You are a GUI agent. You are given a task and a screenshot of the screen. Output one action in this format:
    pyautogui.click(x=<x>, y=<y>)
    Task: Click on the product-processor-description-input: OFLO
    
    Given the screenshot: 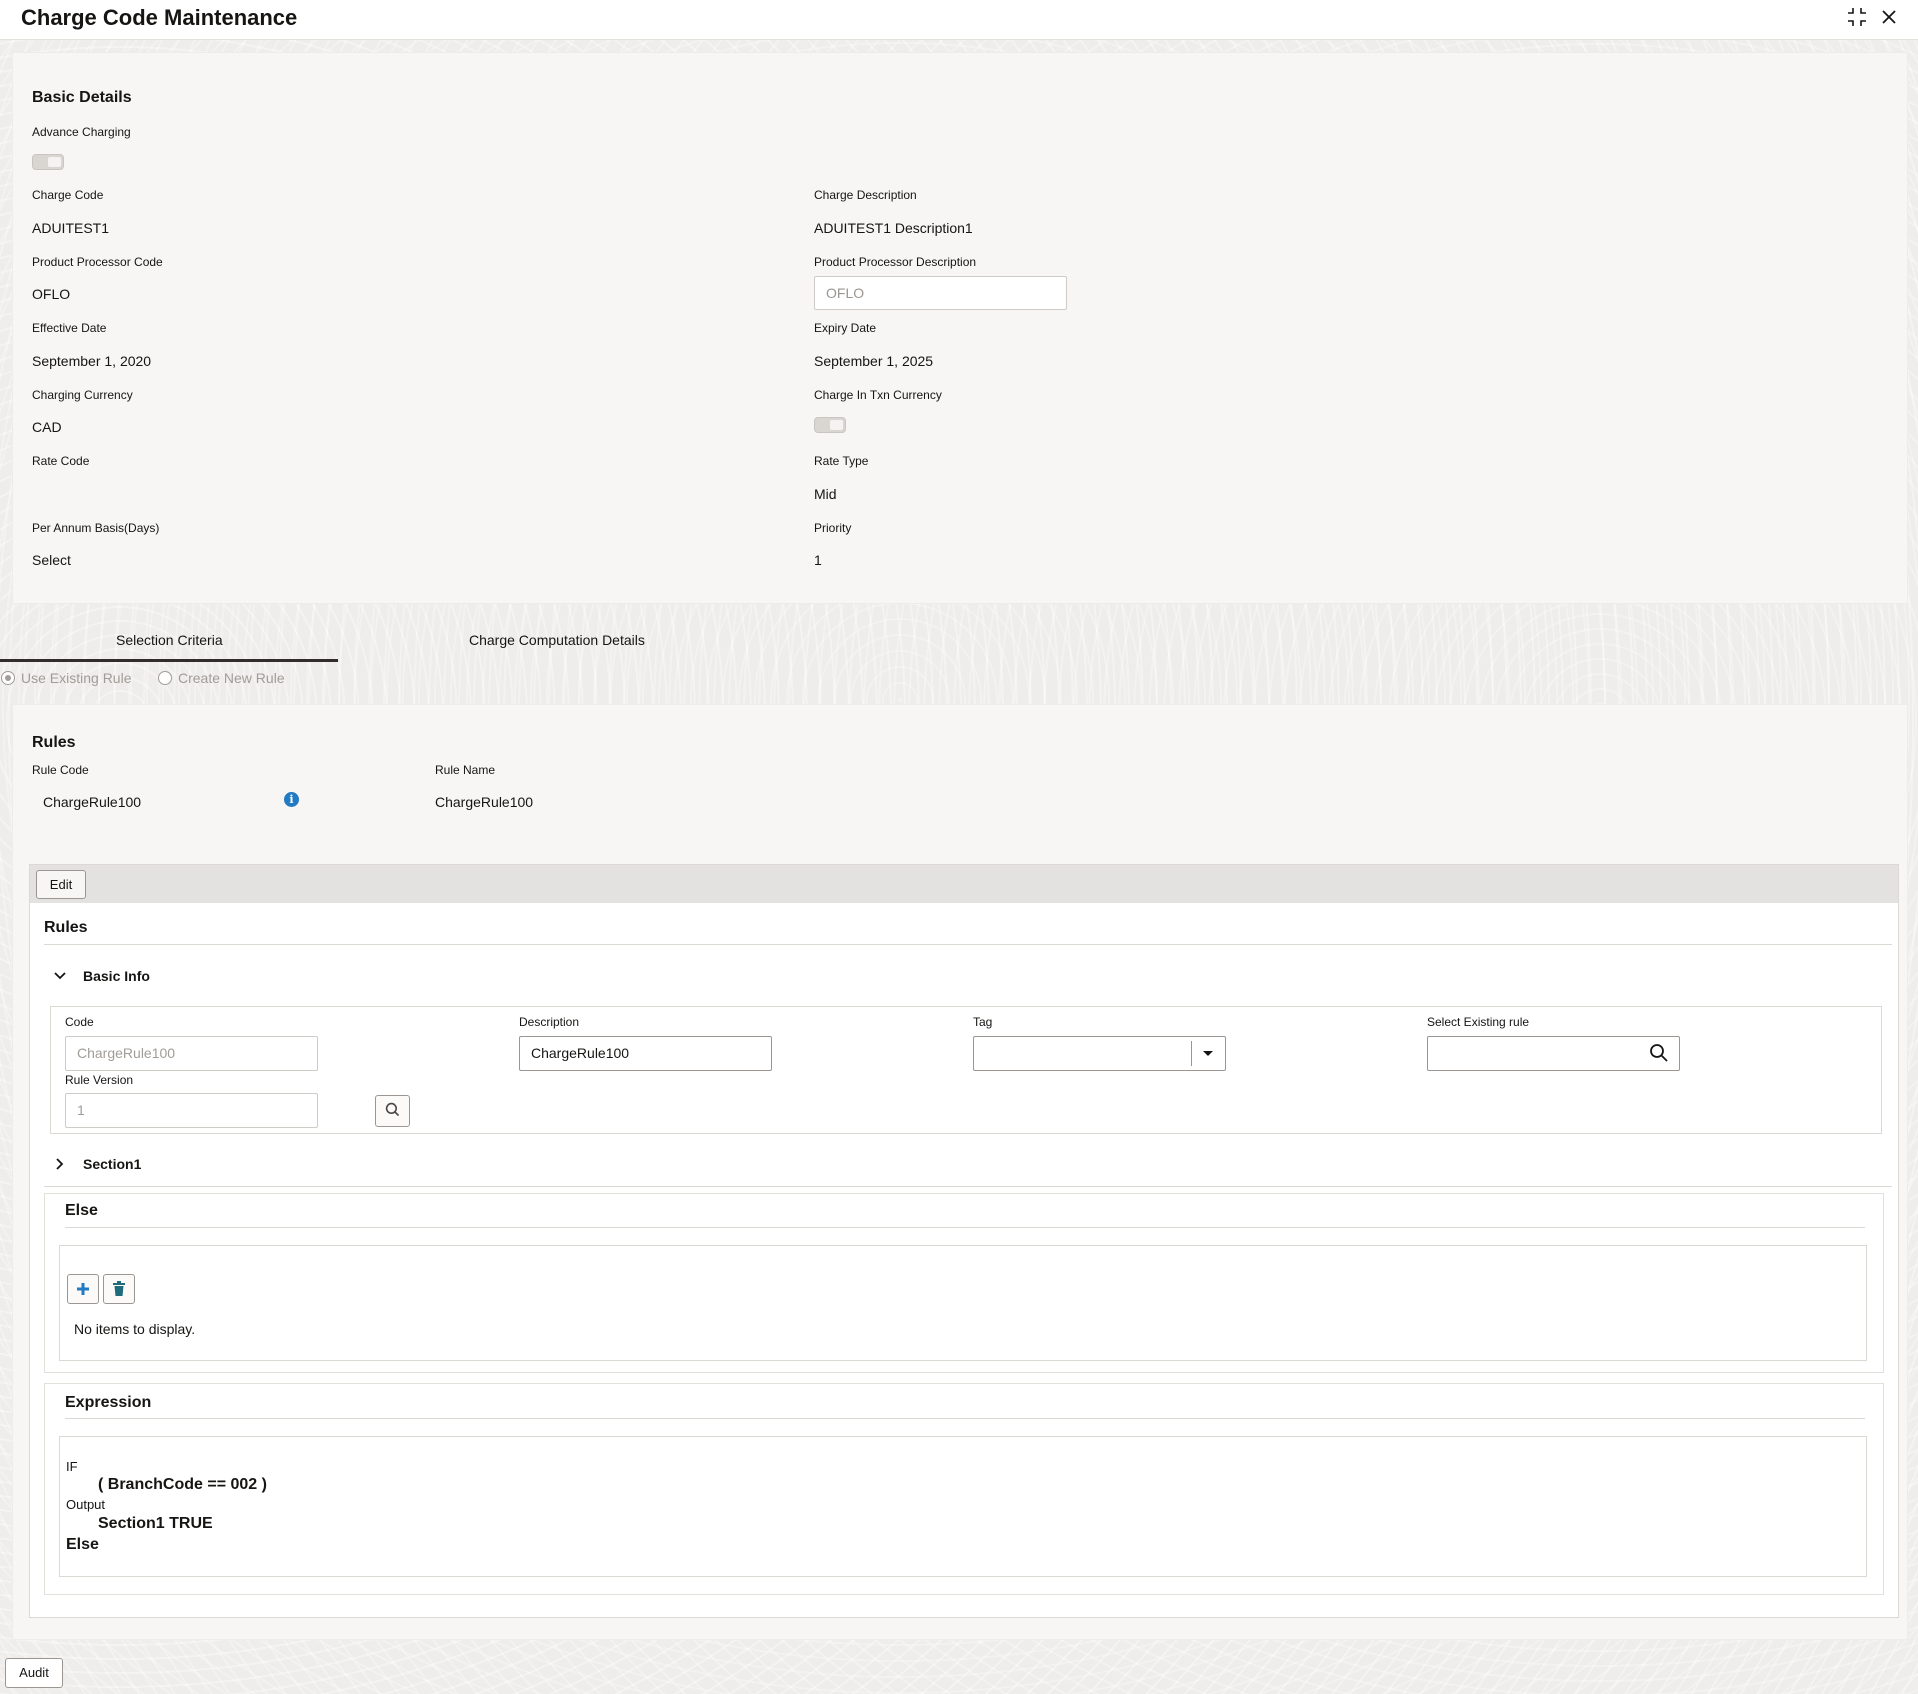 What is the action you would take?
    pyautogui.click(x=940, y=293)
    